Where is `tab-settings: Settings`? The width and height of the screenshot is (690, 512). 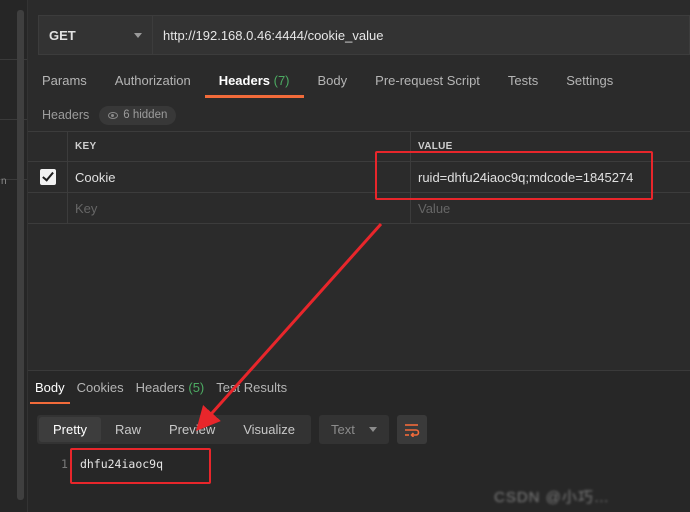
tab-settings: Settings is located at coordinates (589, 81).